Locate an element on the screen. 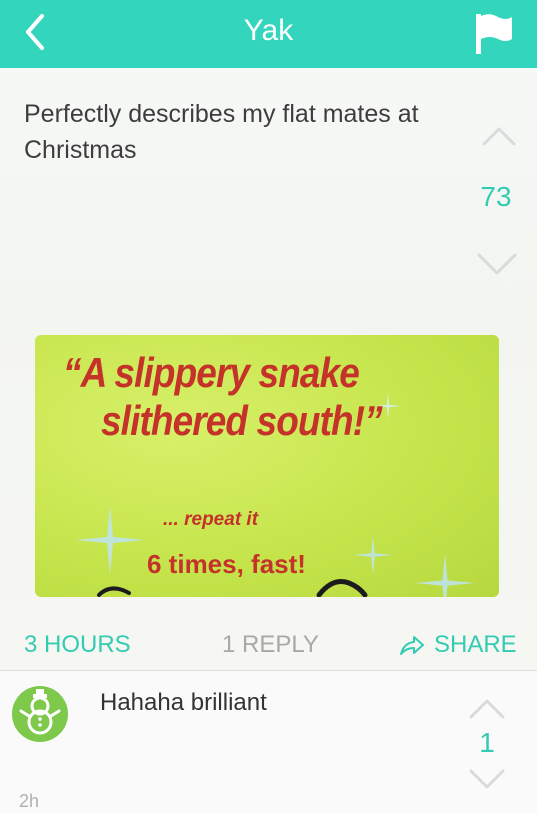 The width and height of the screenshot is (537, 813). downvote-button is located at coordinates (497, 266).